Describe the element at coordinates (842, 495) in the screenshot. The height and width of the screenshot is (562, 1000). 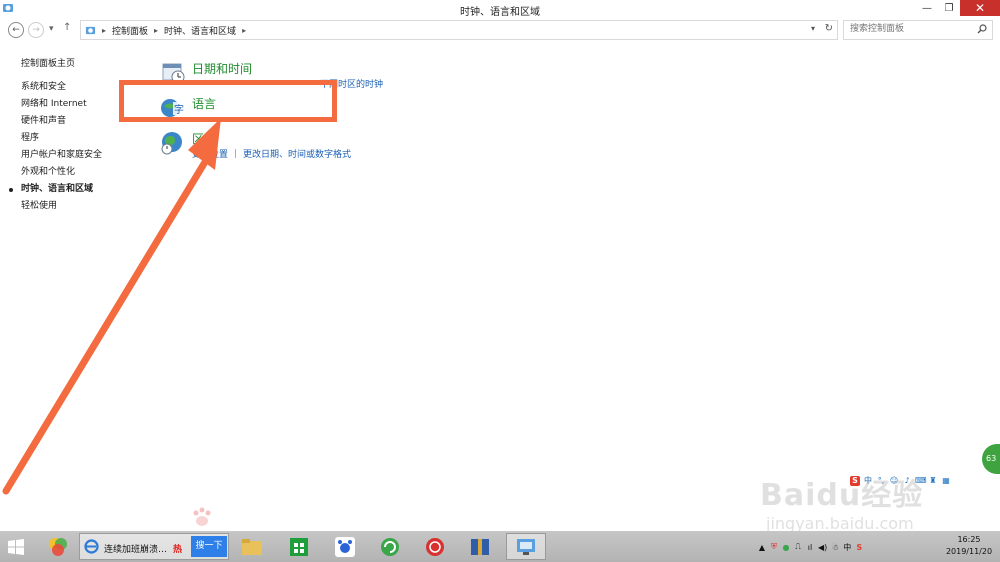
I see `watermark-text: Baidu经验` at that location.